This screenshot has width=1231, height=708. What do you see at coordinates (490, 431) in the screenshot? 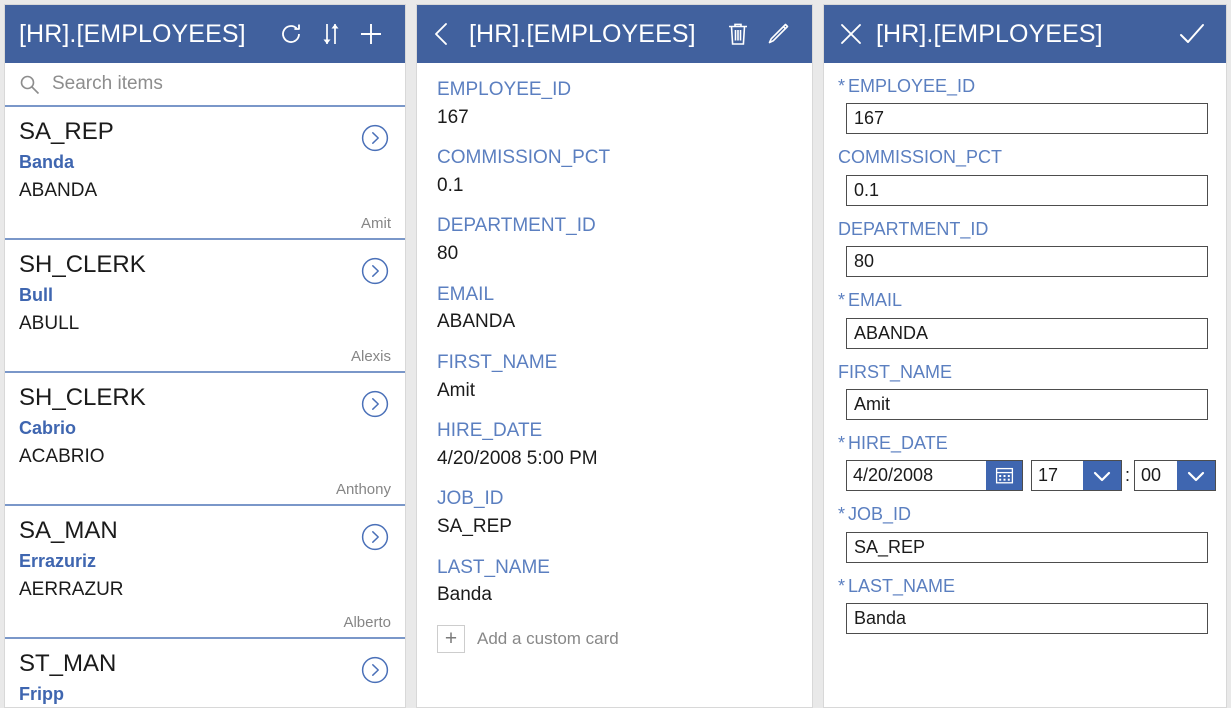
I see `field-label: HIRE_DATE` at bounding box center [490, 431].